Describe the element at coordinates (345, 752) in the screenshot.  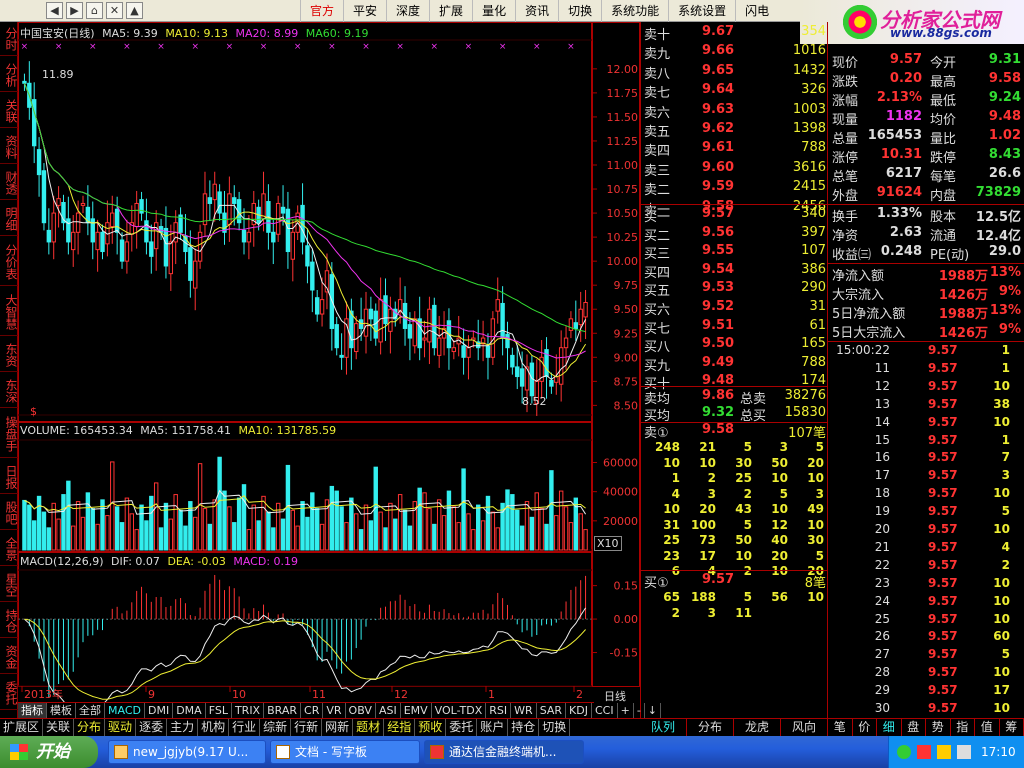
I see `task-wordpad: 文档 - 写字板` at that location.